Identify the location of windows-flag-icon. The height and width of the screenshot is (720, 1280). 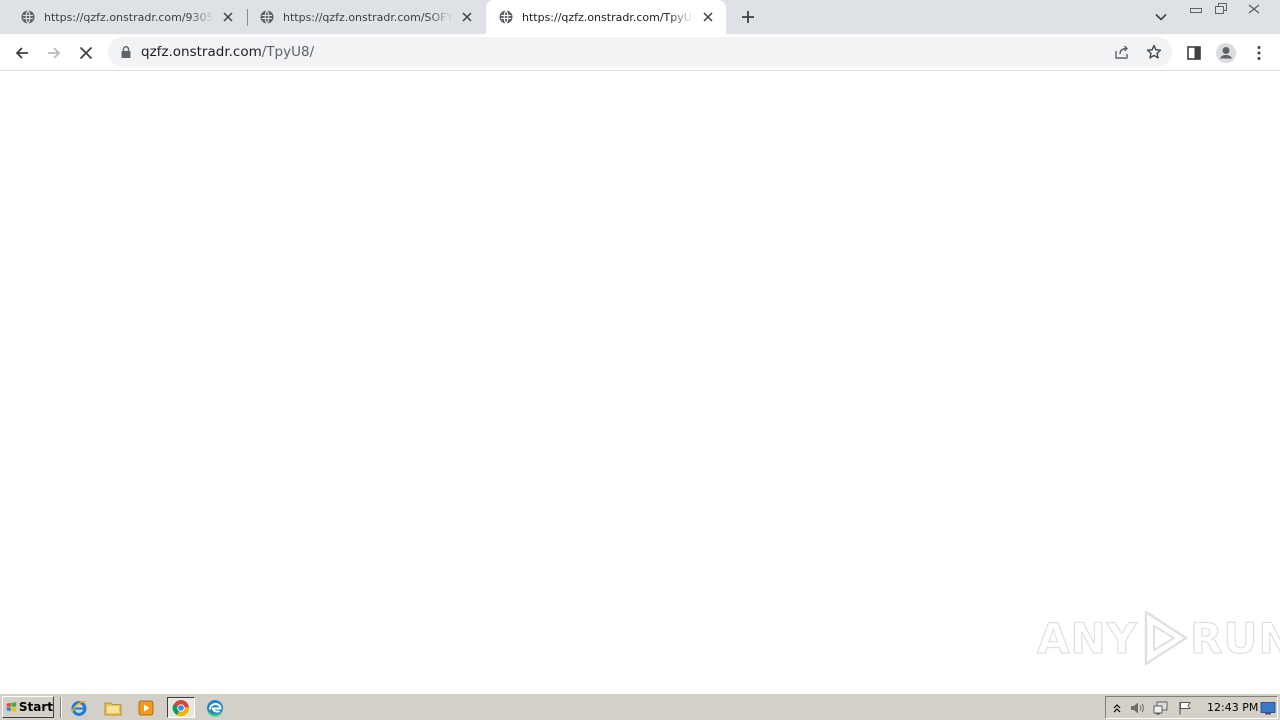
(11, 707).